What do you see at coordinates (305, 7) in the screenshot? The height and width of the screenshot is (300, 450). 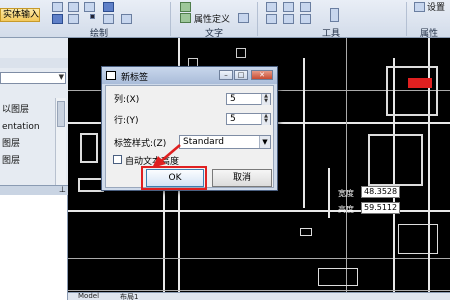 I see `tool-c-icon` at bounding box center [305, 7].